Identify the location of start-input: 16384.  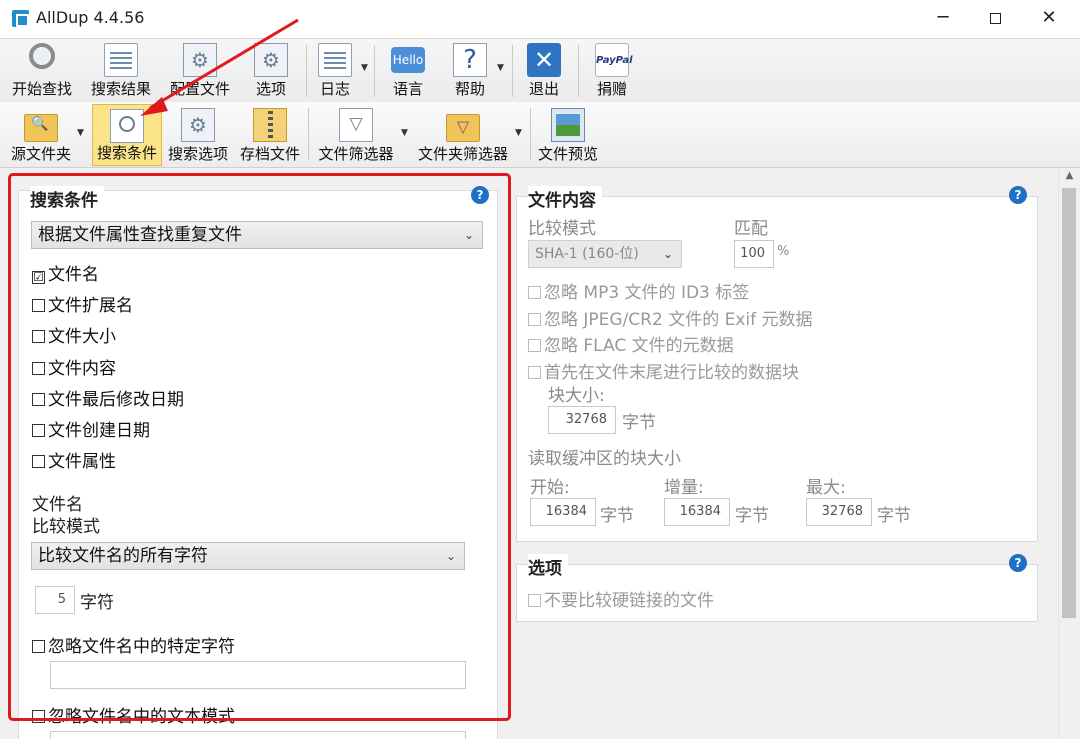
(563, 512).